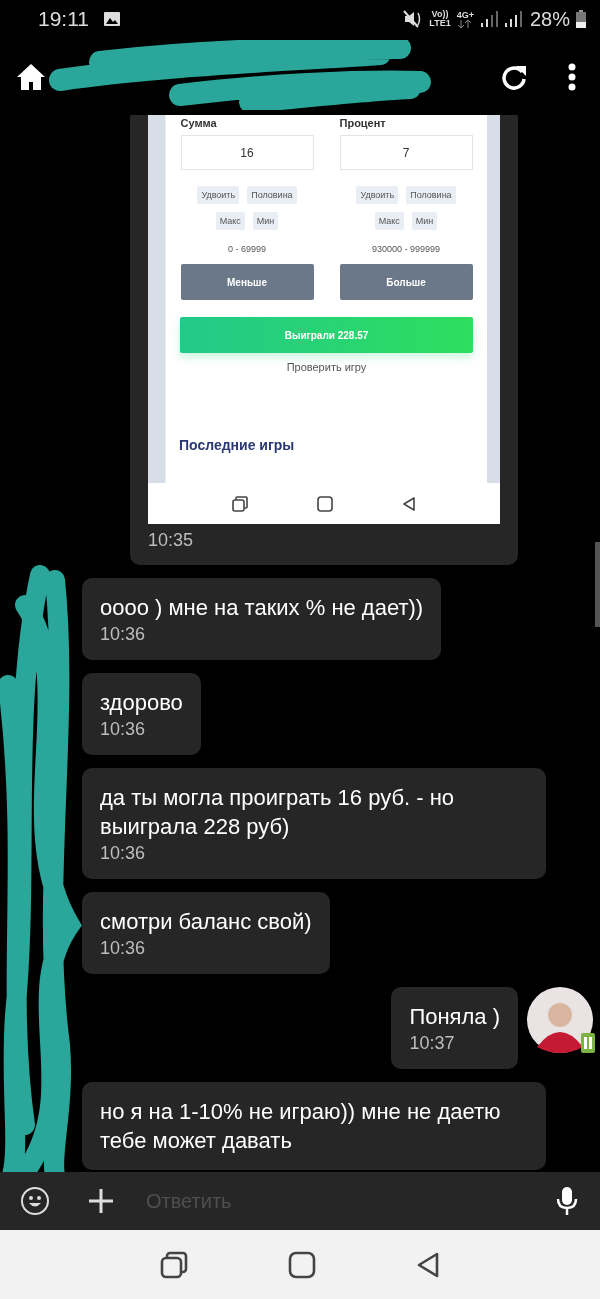  Describe the element at coordinates (247, 282) in the screenshot. I see `bet-button: Меньше` at that location.